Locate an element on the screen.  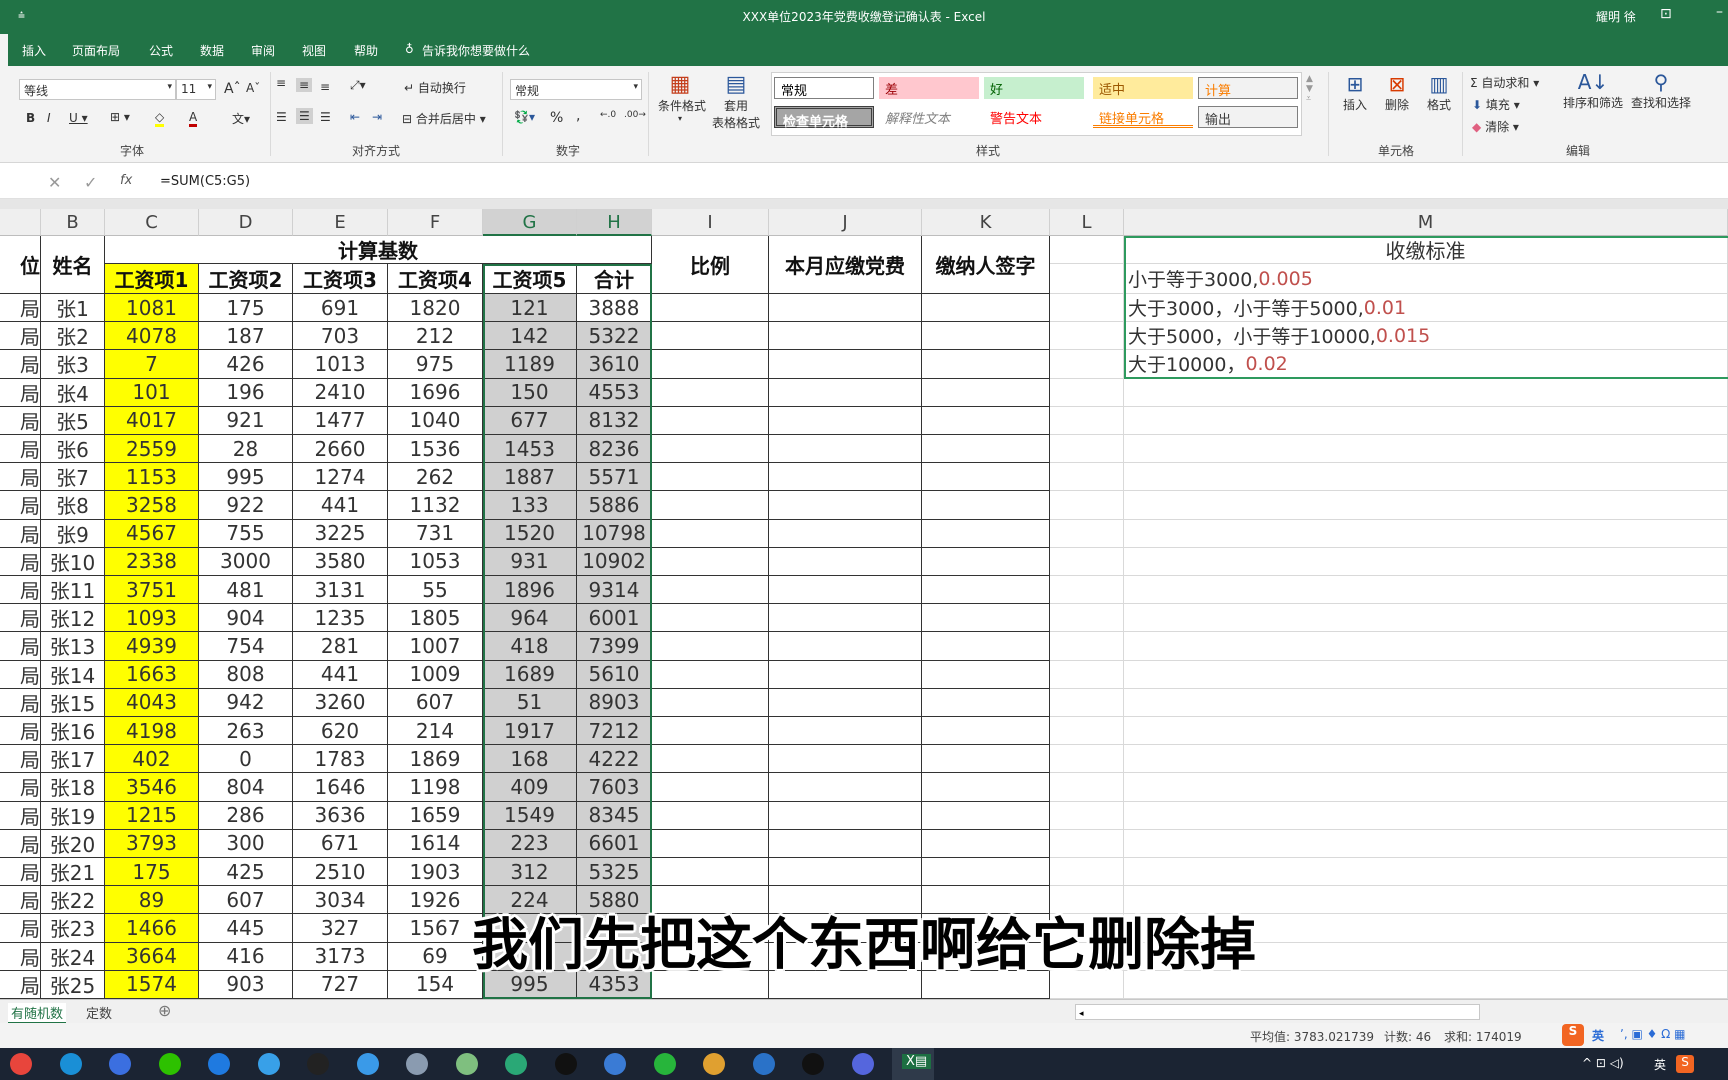
cell-value: 808 is located at coordinates (246, 674).